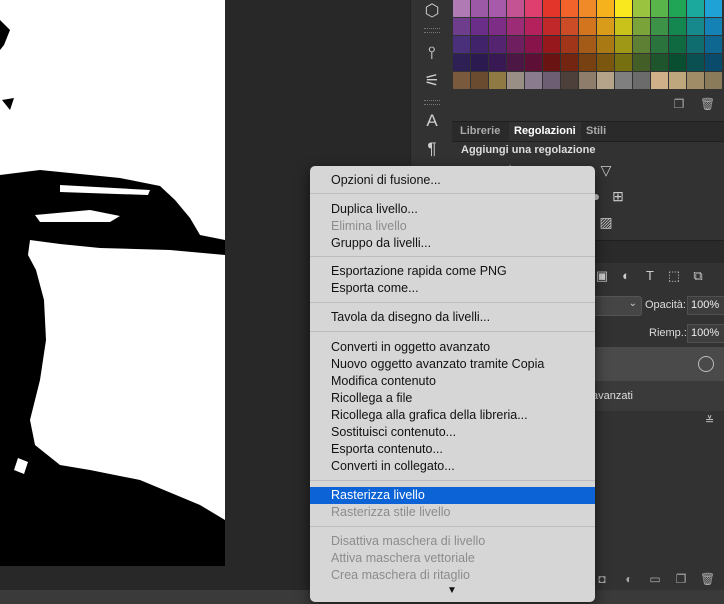 The image size is (724, 604). What do you see at coordinates (698, 276) in the screenshot?
I see `filter-smart-object-icon: ⧉` at bounding box center [698, 276].